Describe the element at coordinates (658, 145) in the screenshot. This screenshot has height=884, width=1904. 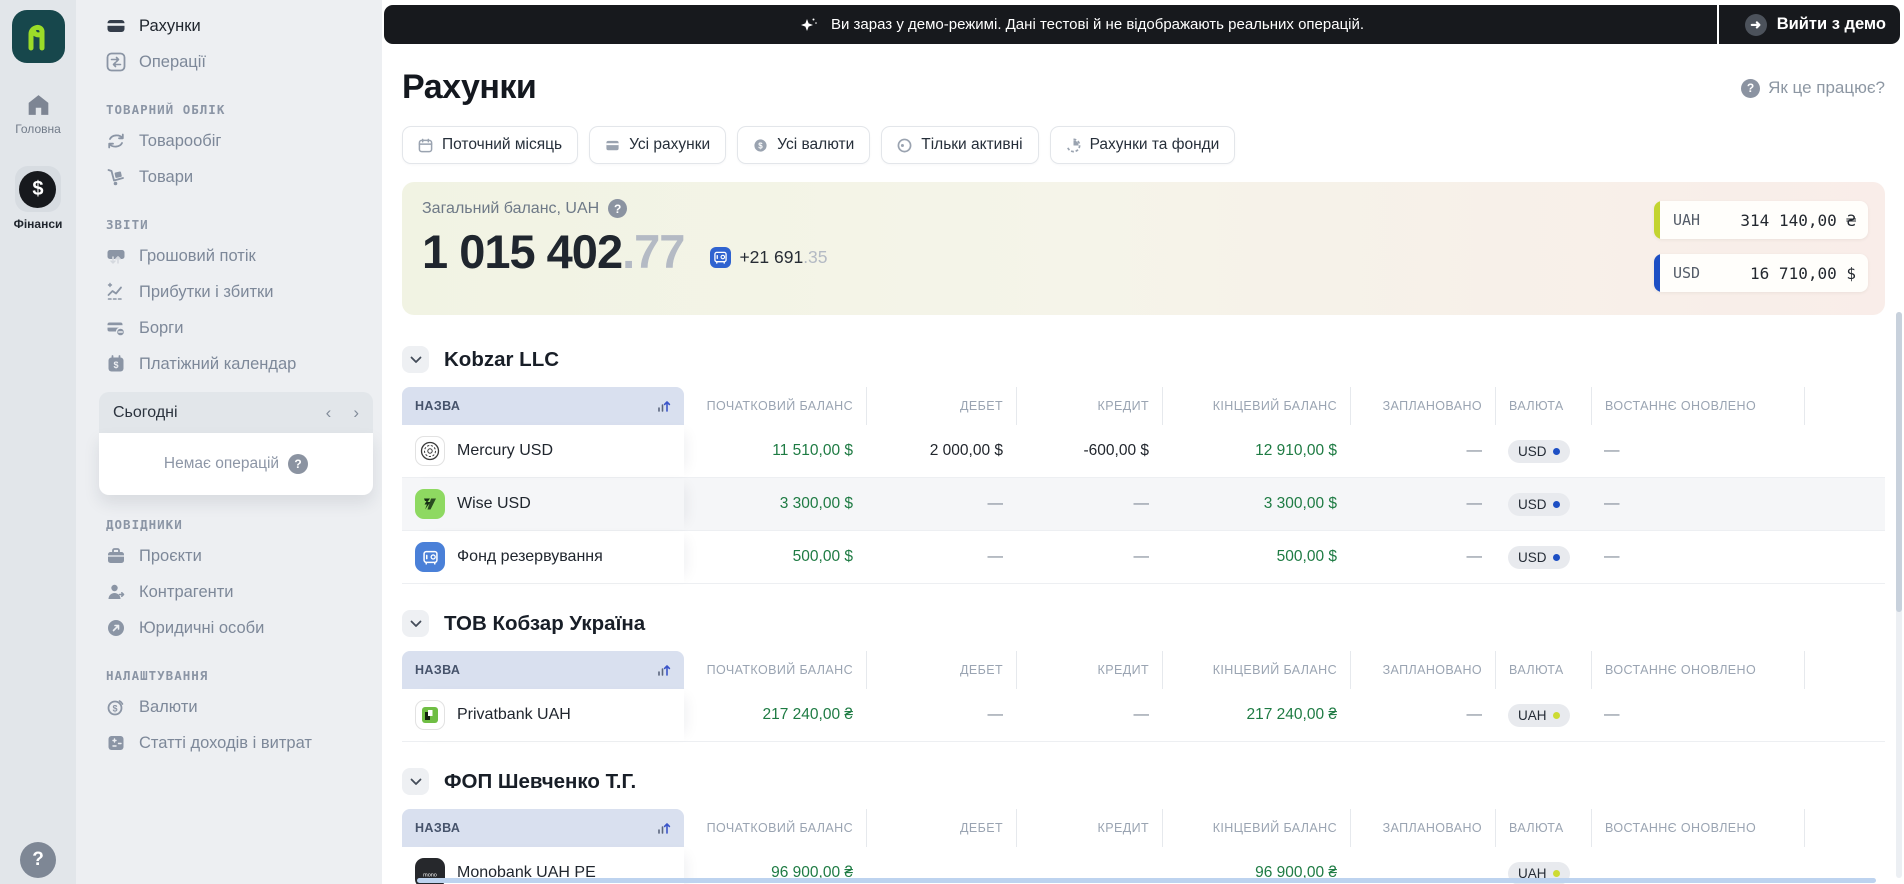
I see `filter-accounts: Усі рахунки` at that location.